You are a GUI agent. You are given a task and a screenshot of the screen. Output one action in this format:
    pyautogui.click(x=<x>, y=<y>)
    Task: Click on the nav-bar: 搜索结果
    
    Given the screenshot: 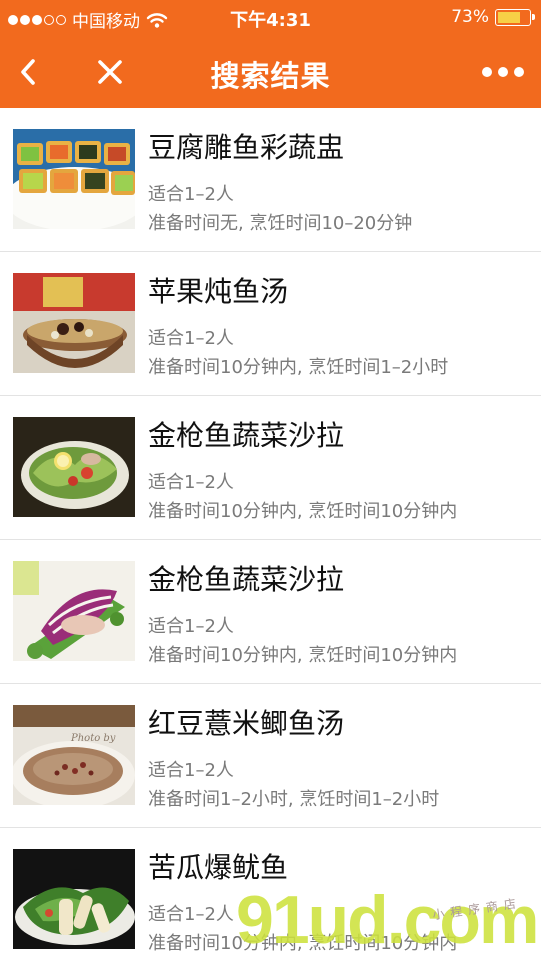 What is the action you would take?
    pyautogui.click(x=270, y=72)
    